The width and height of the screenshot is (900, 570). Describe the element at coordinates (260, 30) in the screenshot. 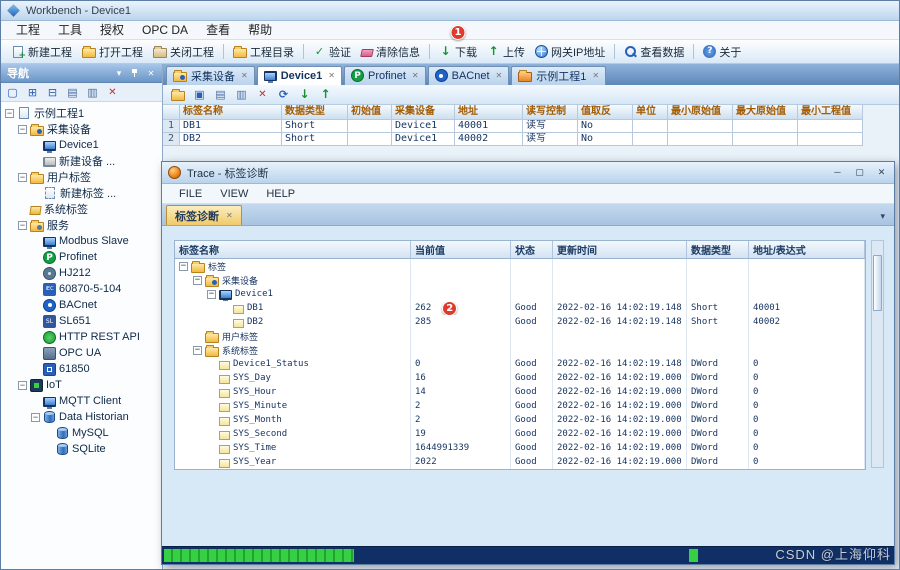

I see `menu-item-item-5: 帮助` at that location.